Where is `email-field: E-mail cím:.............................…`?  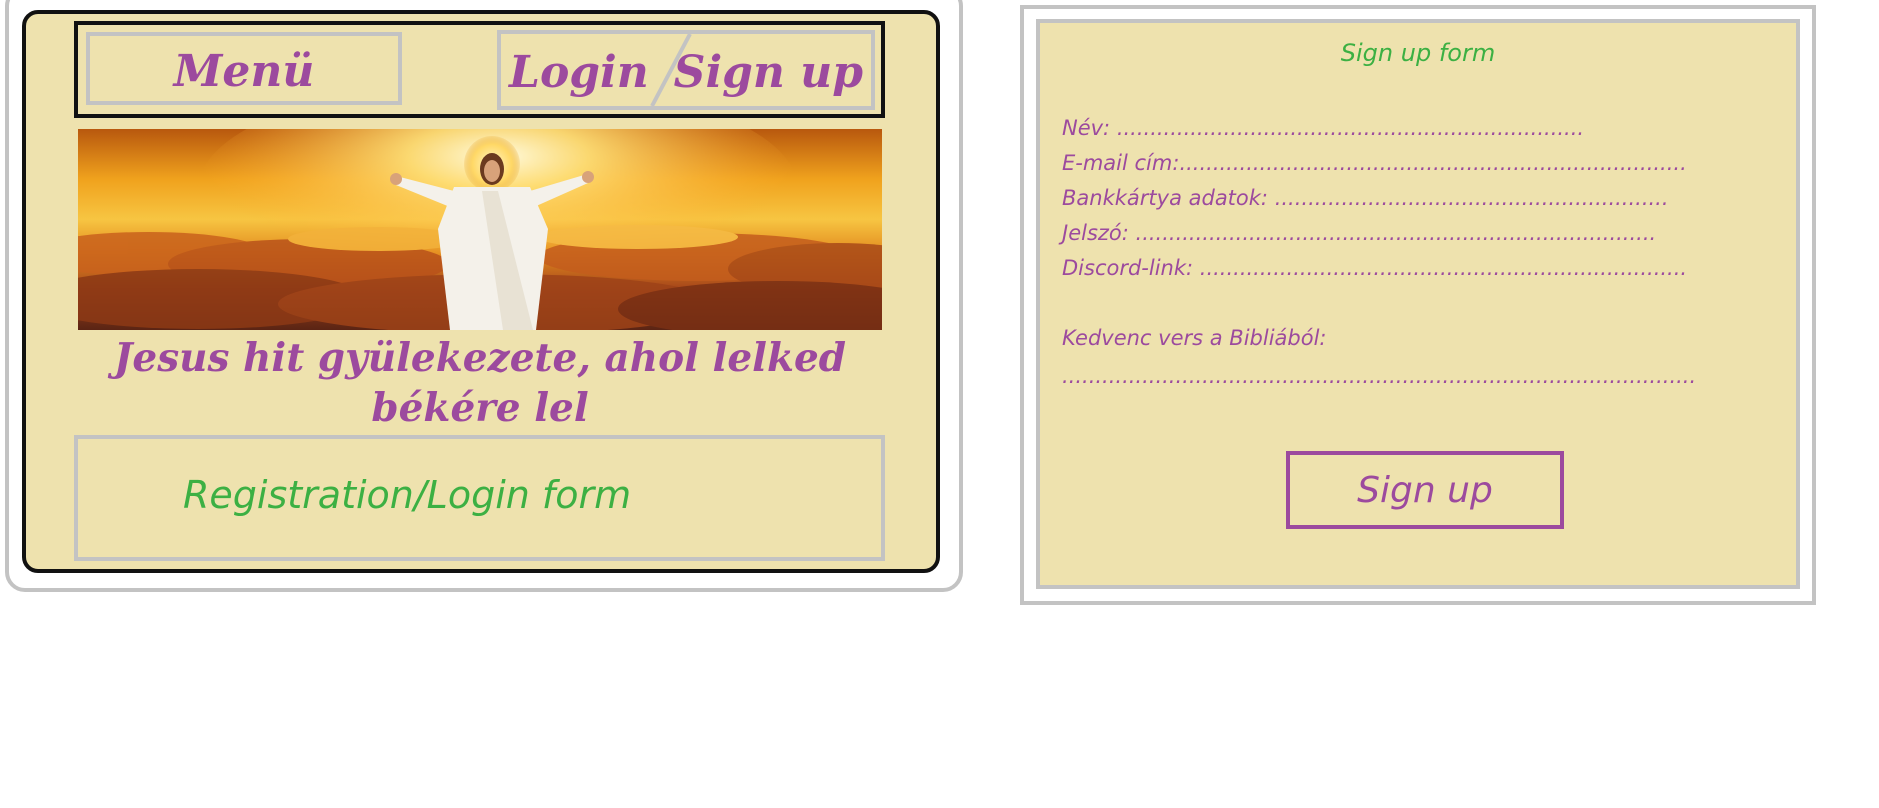
email-field: E-mail cím:.............................… is located at coordinates (1374, 163).